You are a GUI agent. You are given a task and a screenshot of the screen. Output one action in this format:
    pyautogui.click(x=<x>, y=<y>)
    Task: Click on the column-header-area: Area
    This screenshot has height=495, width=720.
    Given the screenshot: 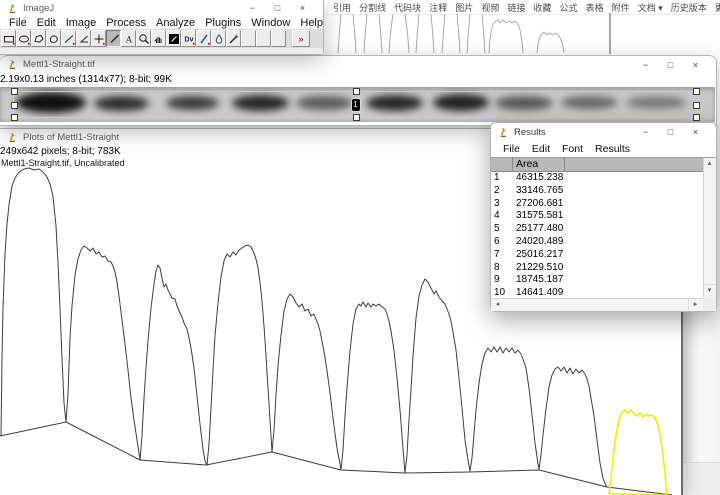 What is the action you would take?
    pyautogui.click(x=539, y=164)
    